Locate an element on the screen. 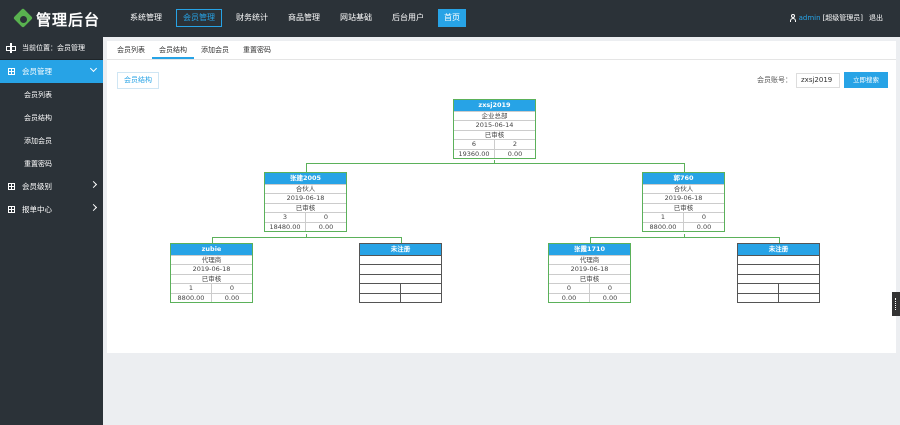  node-name: zxsj2019 is located at coordinates (494, 105).